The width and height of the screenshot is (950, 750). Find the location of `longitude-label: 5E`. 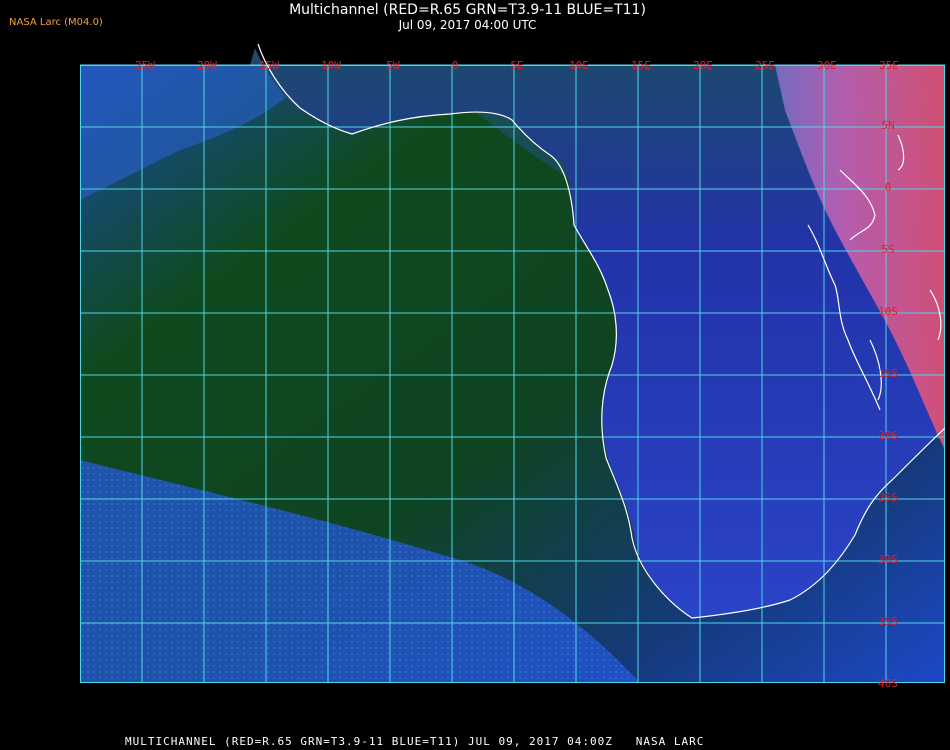

longitude-label: 5E is located at coordinates (516, 65).